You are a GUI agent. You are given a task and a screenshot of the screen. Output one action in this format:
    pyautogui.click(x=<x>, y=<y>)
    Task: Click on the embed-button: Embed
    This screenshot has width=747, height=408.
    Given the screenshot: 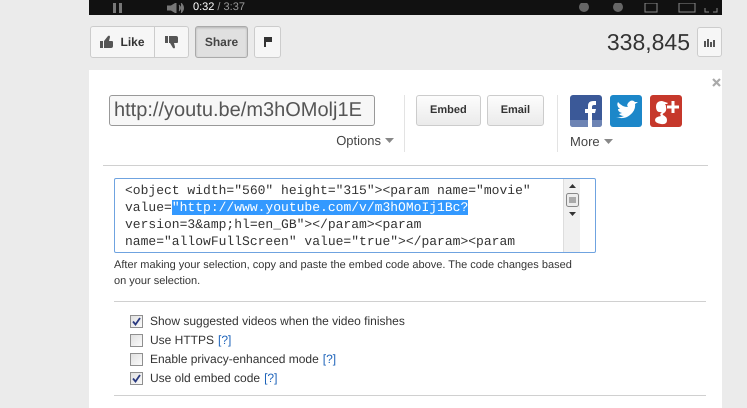 What is the action you would take?
    pyautogui.click(x=448, y=110)
    